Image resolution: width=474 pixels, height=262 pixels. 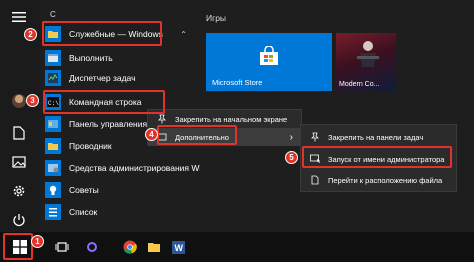 I want to click on tile-group-title: Игры, so click(x=216, y=18).